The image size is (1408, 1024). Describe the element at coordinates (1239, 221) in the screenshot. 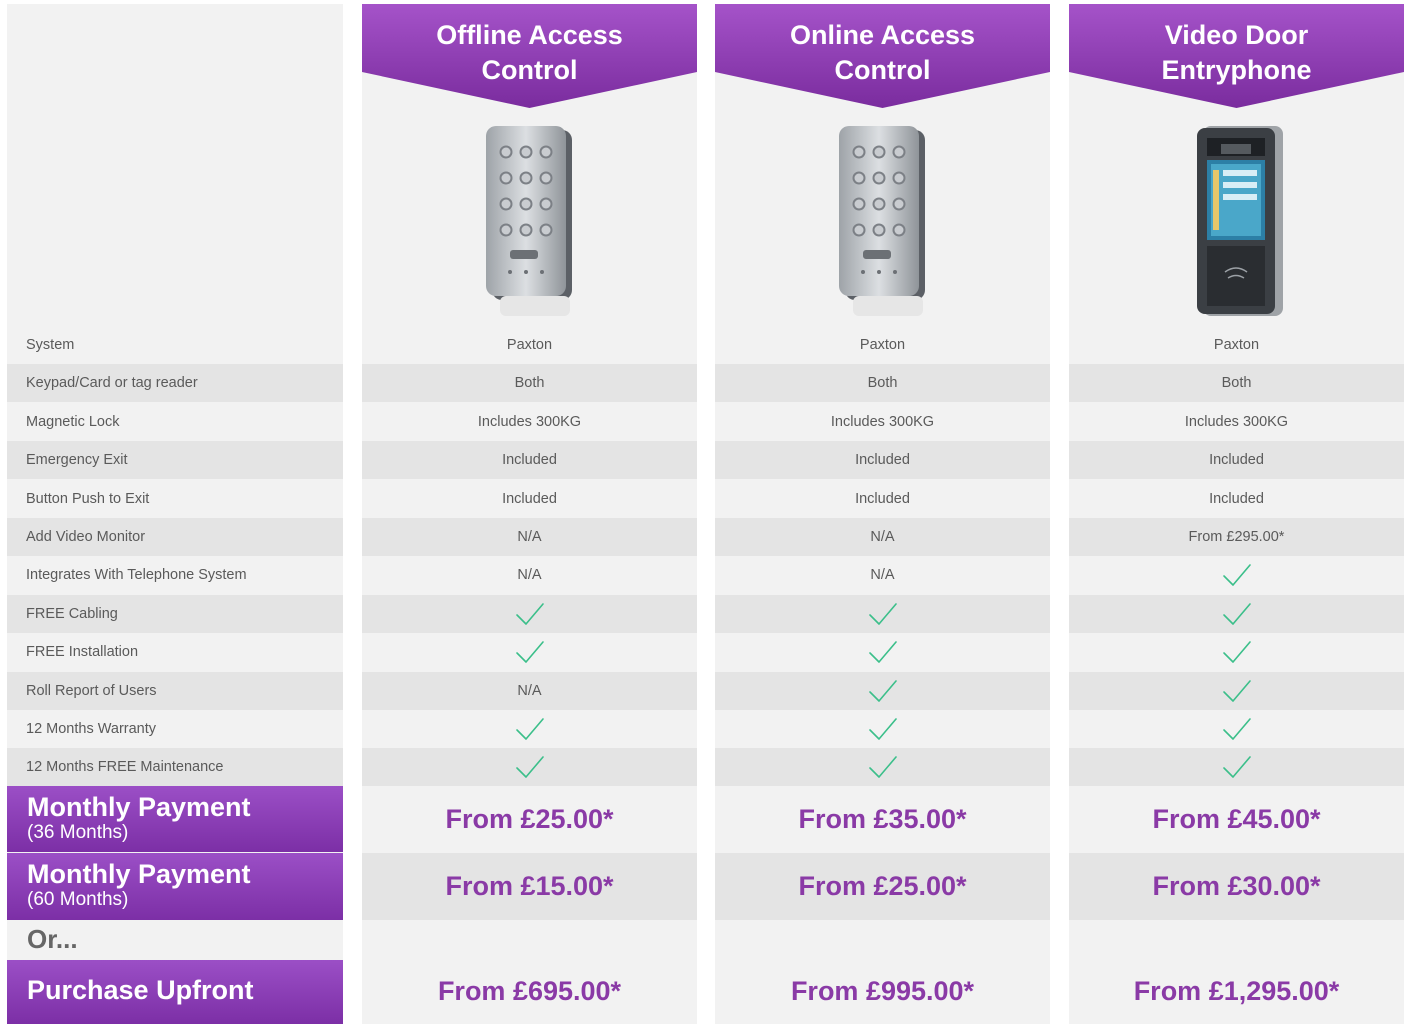

I see `video-entry-panel-image` at that location.